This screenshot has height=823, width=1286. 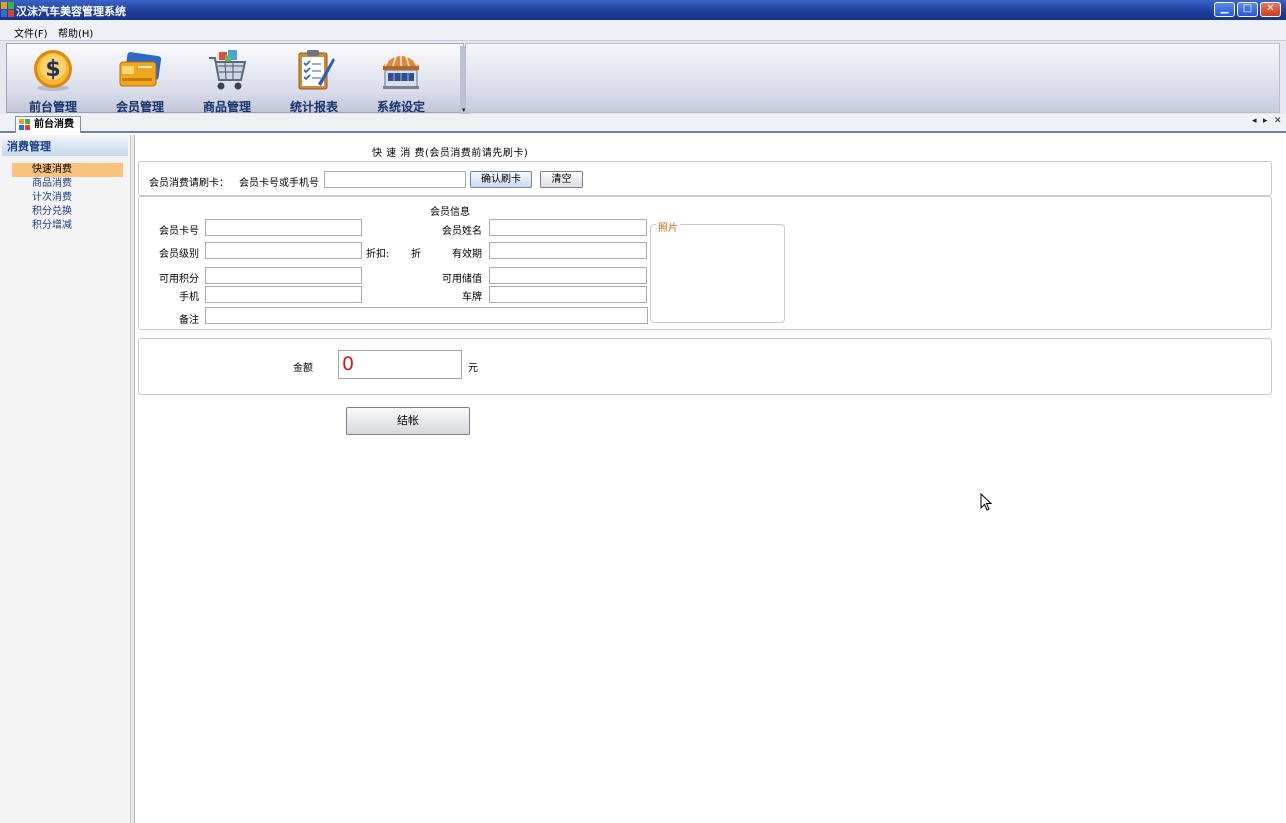 I want to click on card-no-field, so click(x=283, y=227).